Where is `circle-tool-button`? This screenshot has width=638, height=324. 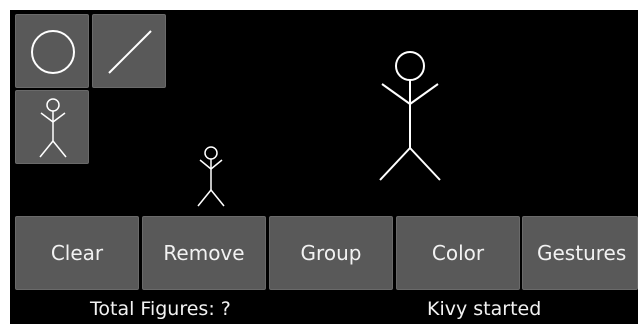 circle-tool-button is located at coordinates (52, 51).